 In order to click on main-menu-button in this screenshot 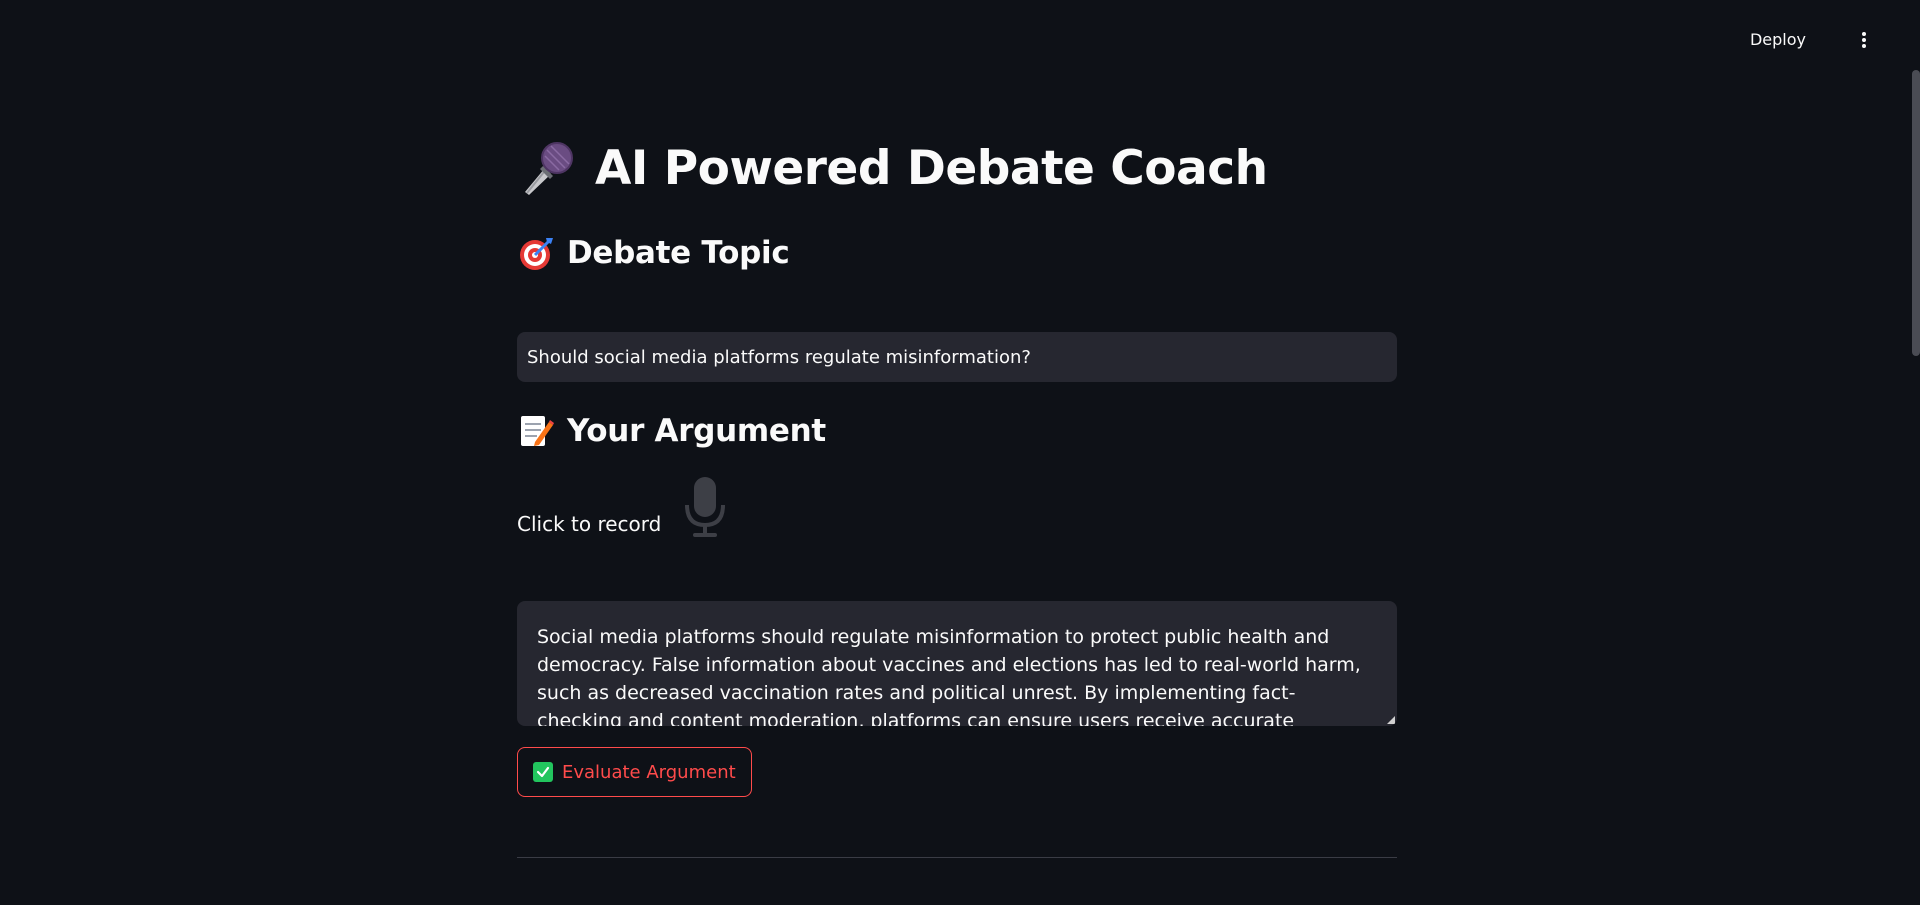, I will do `click(1864, 40)`.